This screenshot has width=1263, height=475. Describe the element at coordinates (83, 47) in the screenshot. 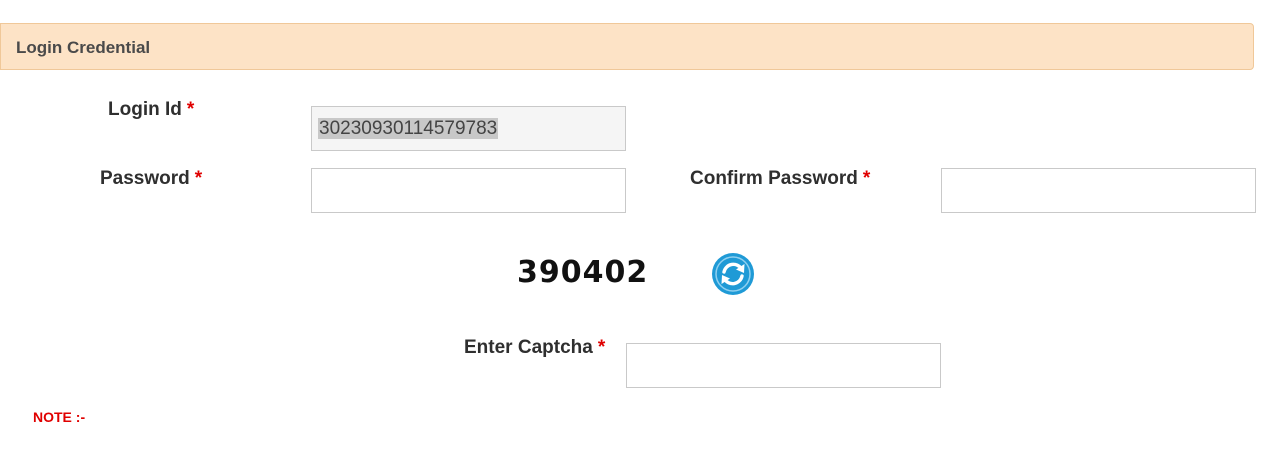

I see `panel-title: Login Credential` at that location.